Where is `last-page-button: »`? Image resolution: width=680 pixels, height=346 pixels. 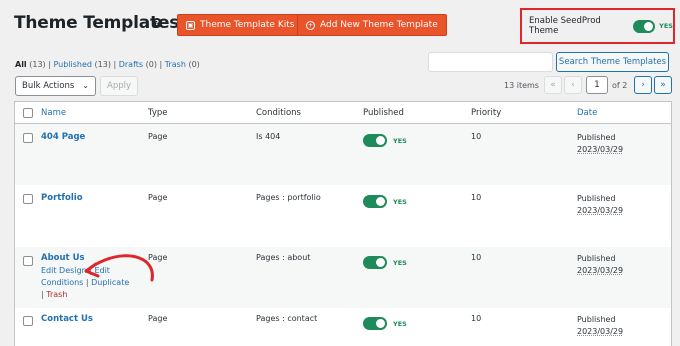 last-page-button: » is located at coordinates (663, 85).